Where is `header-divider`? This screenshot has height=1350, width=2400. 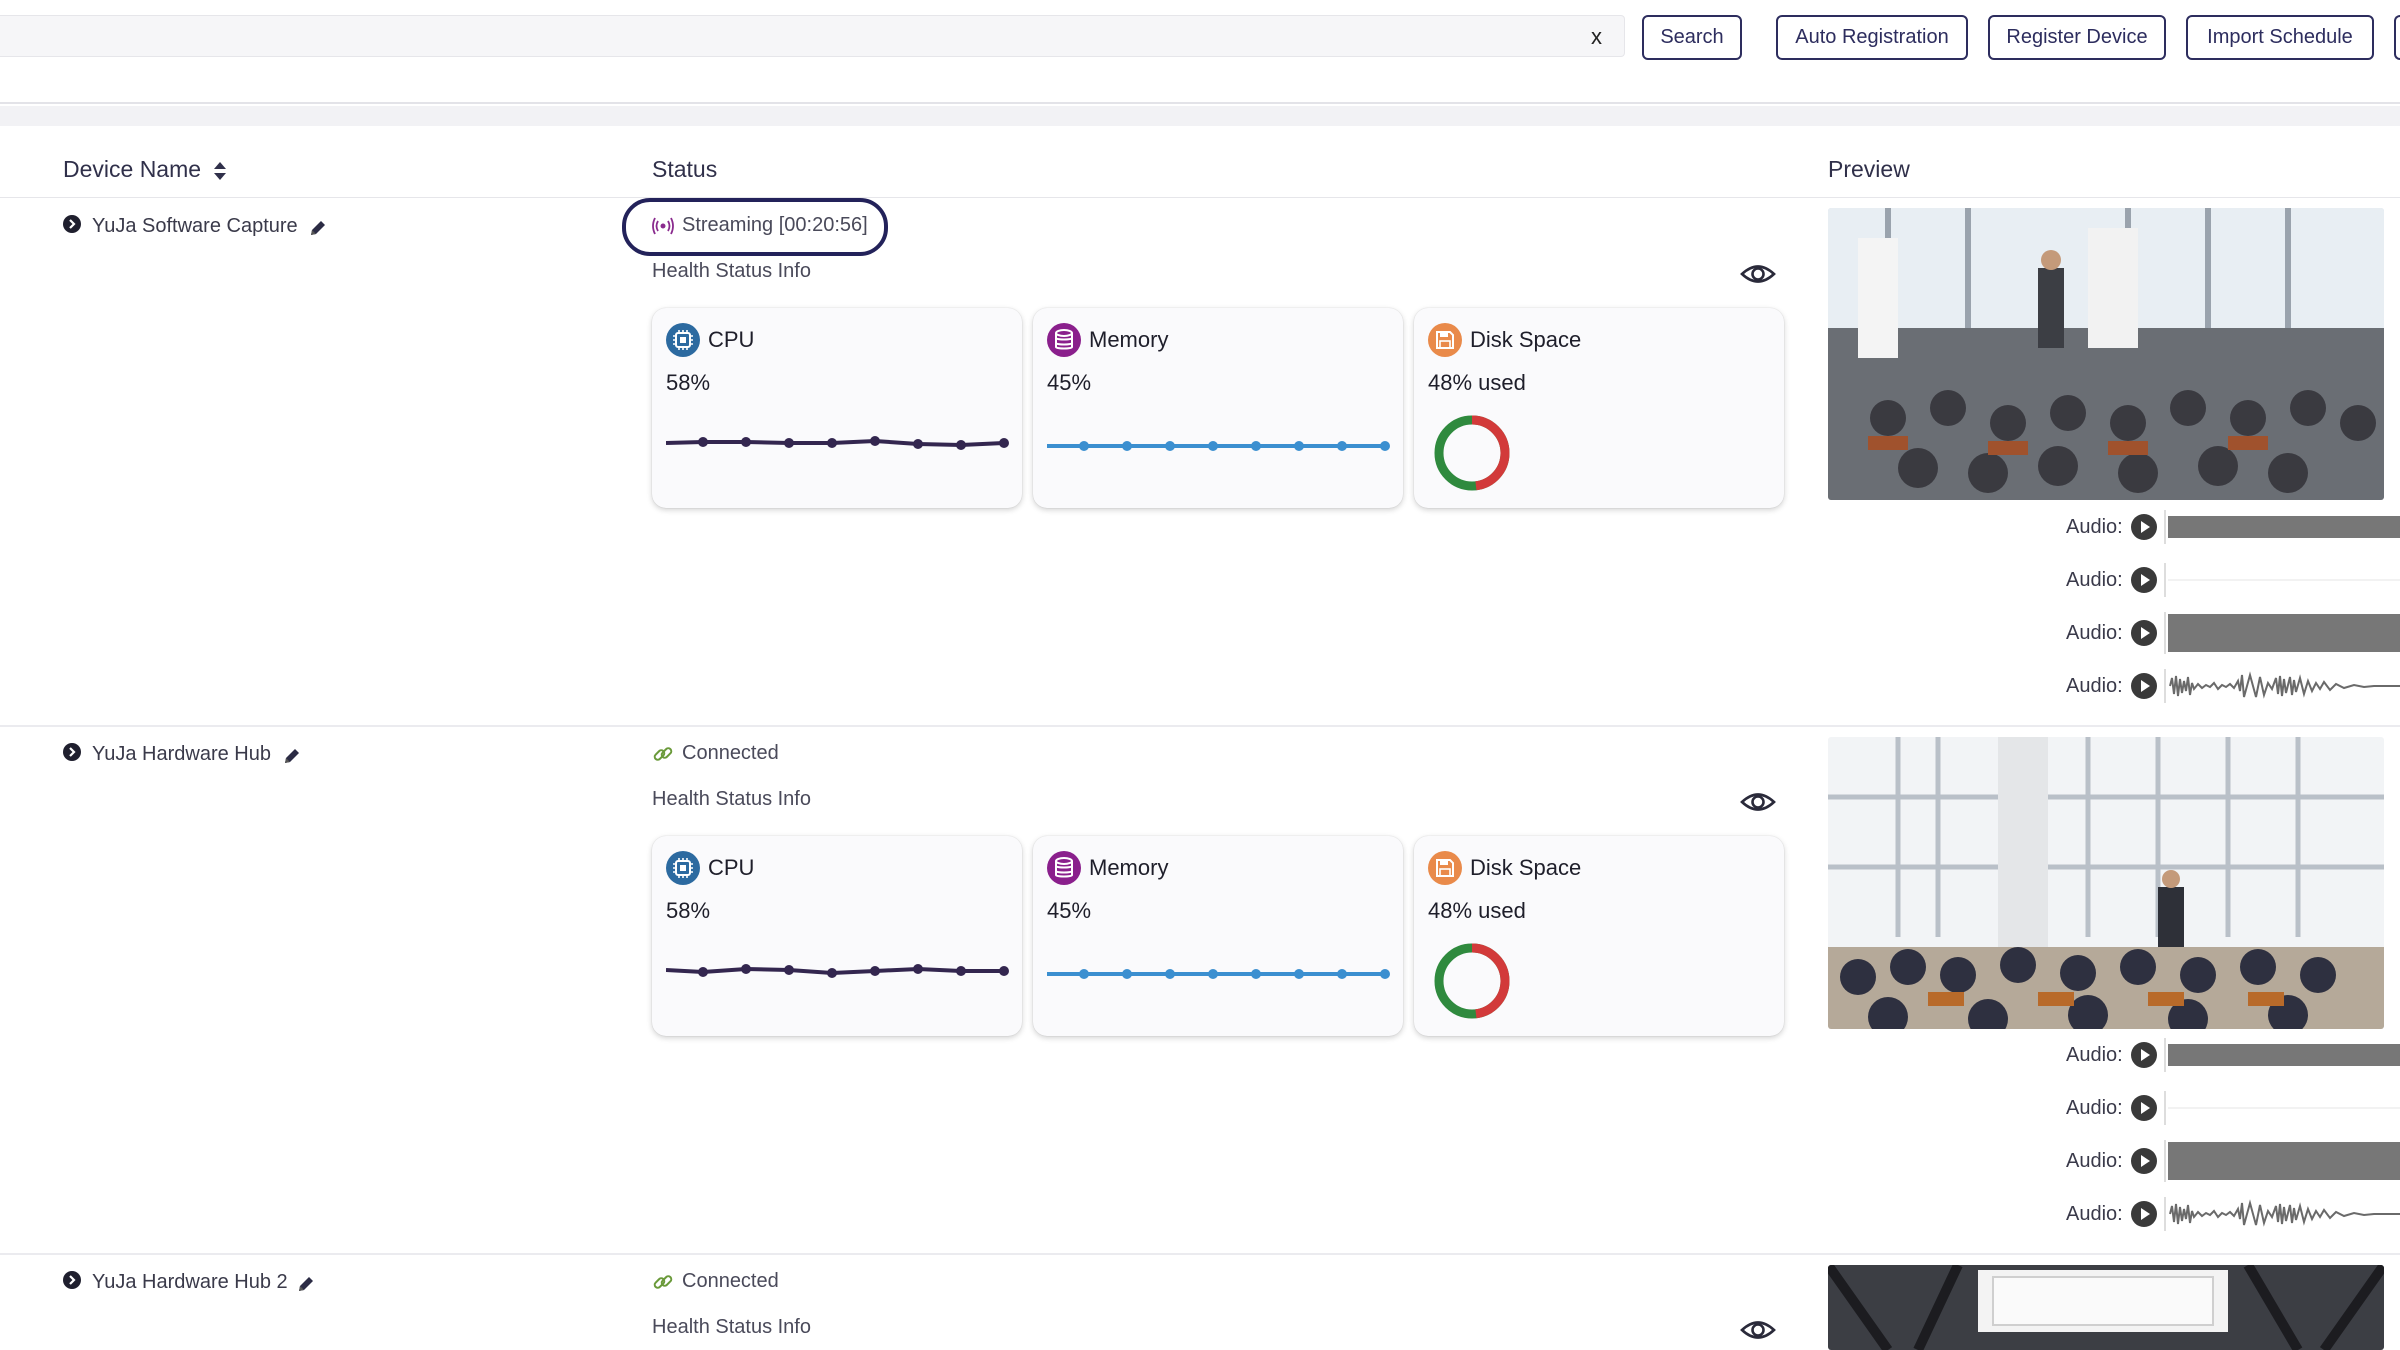 header-divider is located at coordinates (1200, 197).